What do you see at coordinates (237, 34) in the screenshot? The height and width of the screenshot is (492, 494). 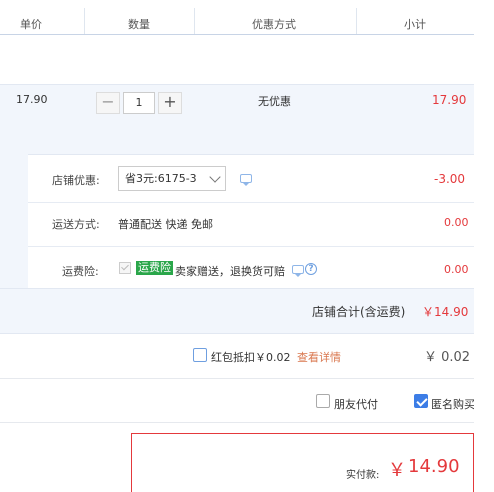 I see `header-underline` at bounding box center [237, 34].